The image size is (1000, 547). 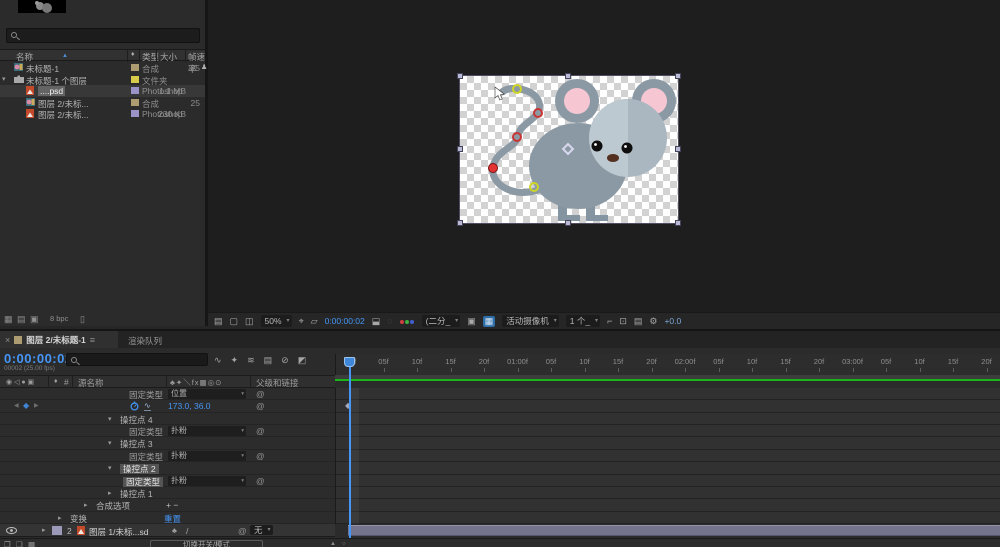 What do you see at coordinates (135, 114) in the screenshot?
I see `label-swatch` at bounding box center [135, 114].